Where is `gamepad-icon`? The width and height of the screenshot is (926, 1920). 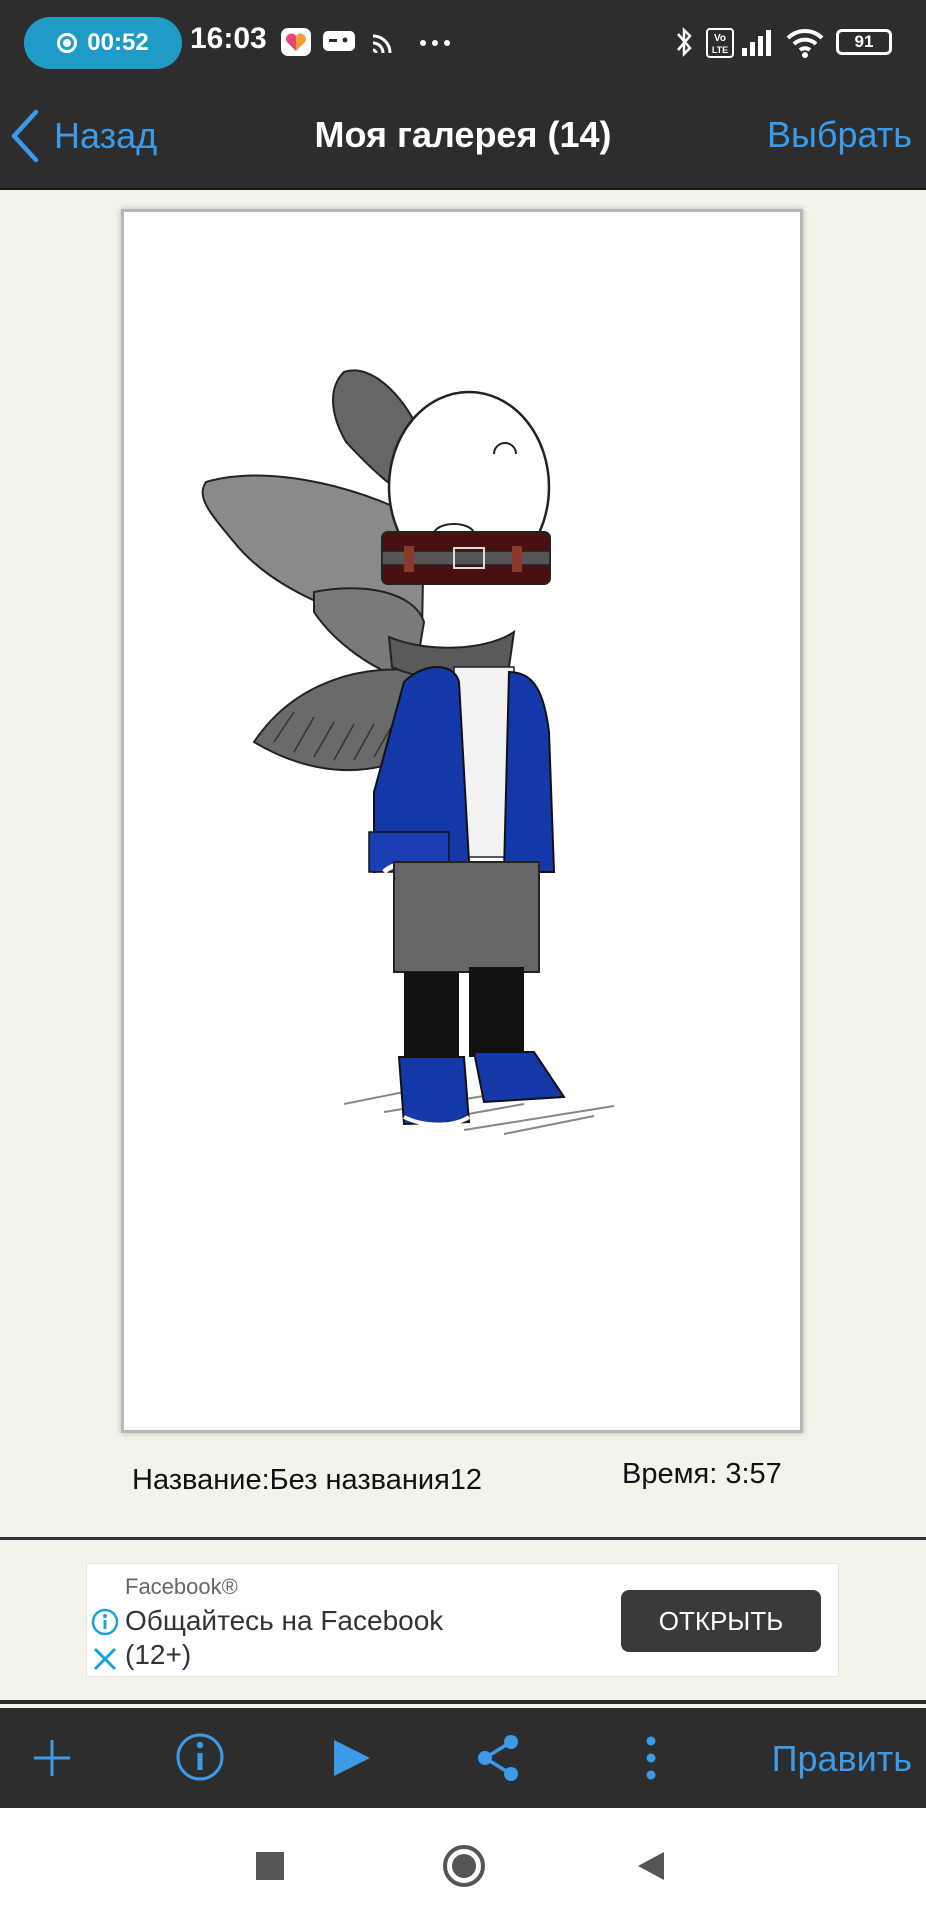 gamepad-icon is located at coordinates (339, 41).